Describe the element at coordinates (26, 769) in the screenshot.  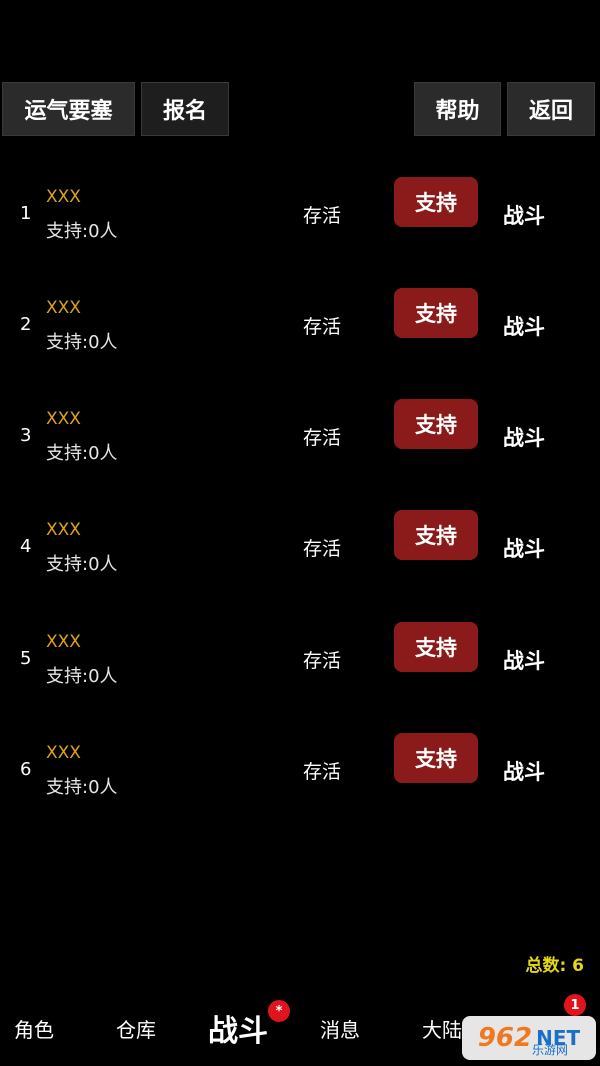
I see `rank-number: 6` at that location.